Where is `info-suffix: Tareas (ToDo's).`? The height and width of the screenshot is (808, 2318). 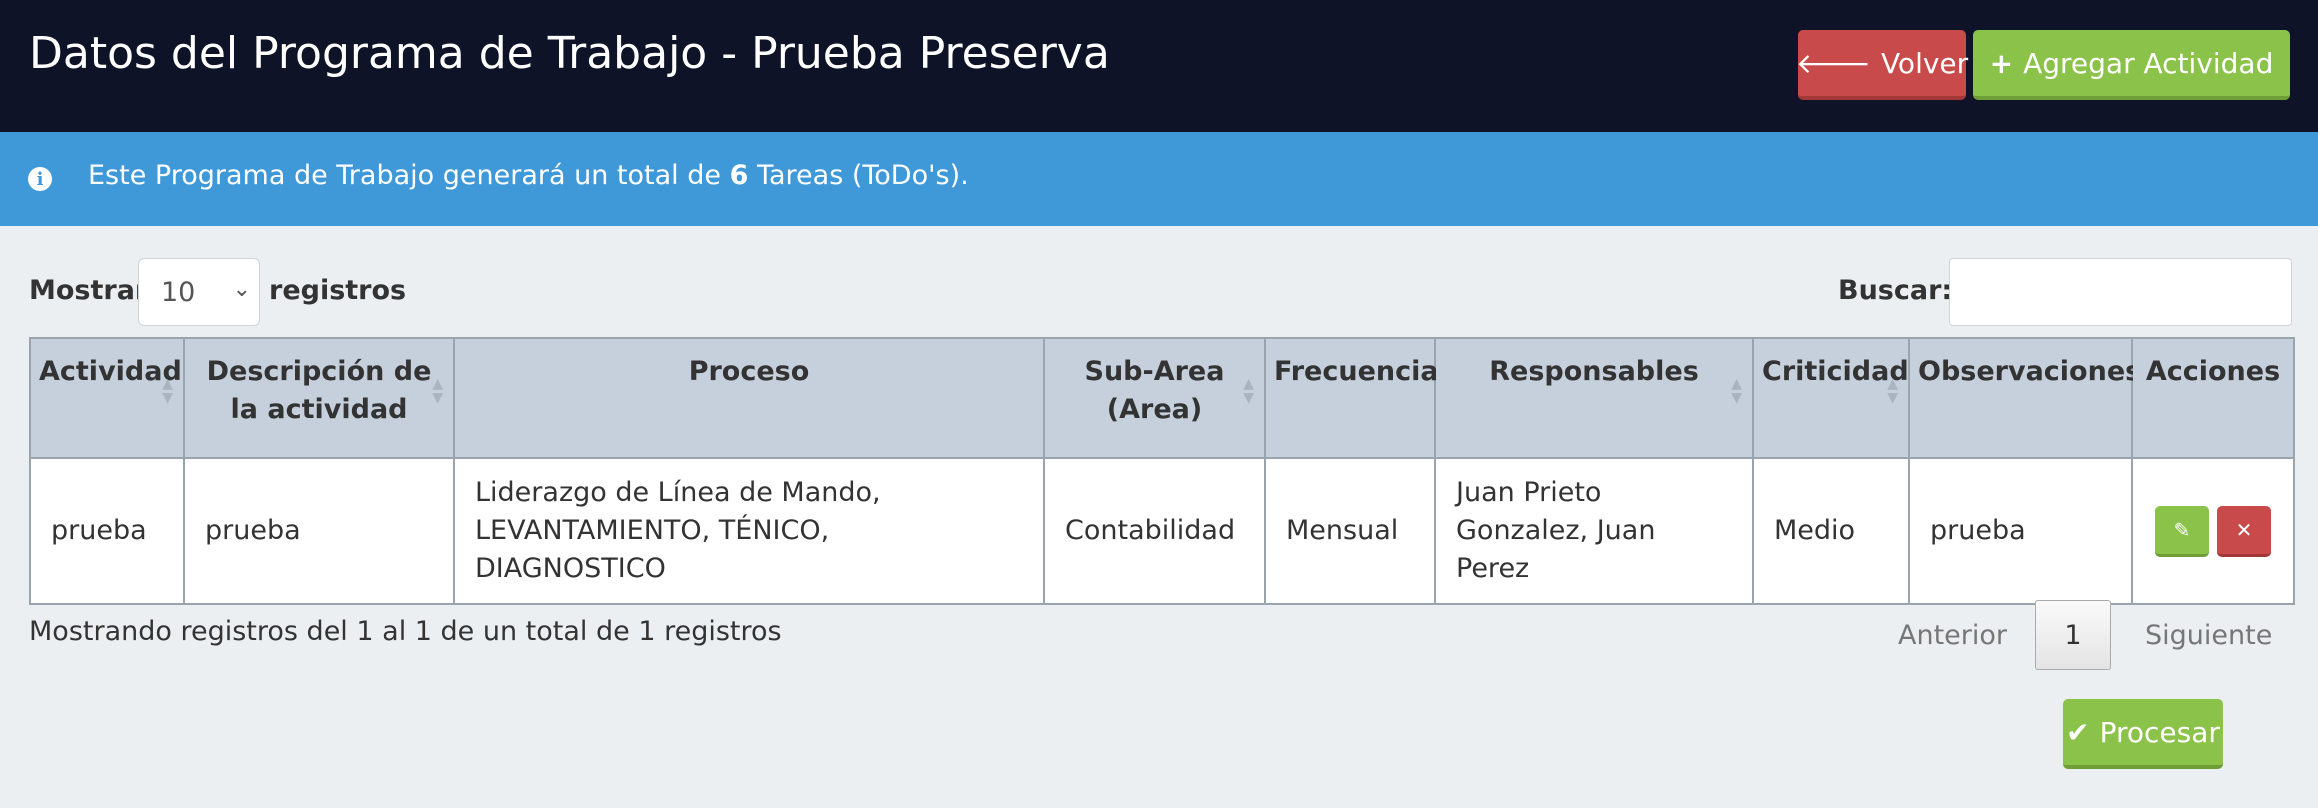
info-suffix: Tareas (ToDo's). is located at coordinates (862, 175).